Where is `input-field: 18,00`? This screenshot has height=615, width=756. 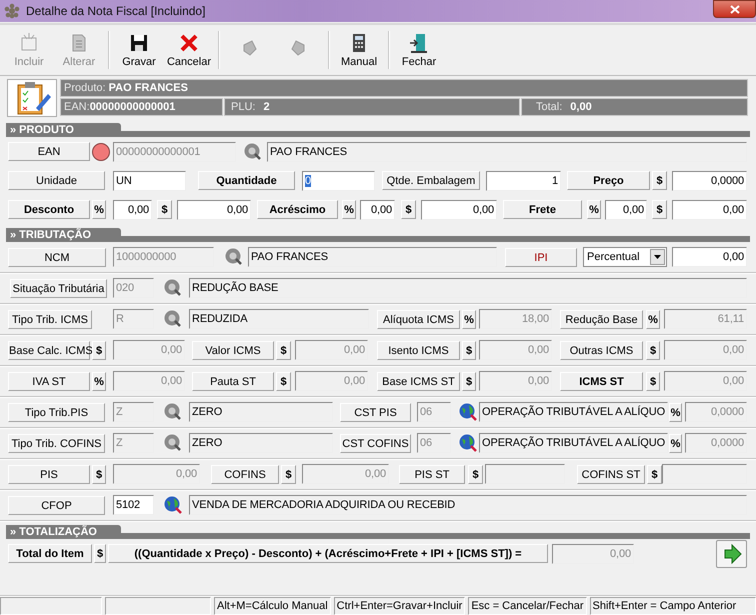 input-field: 18,00 is located at coordinates (515, 319).